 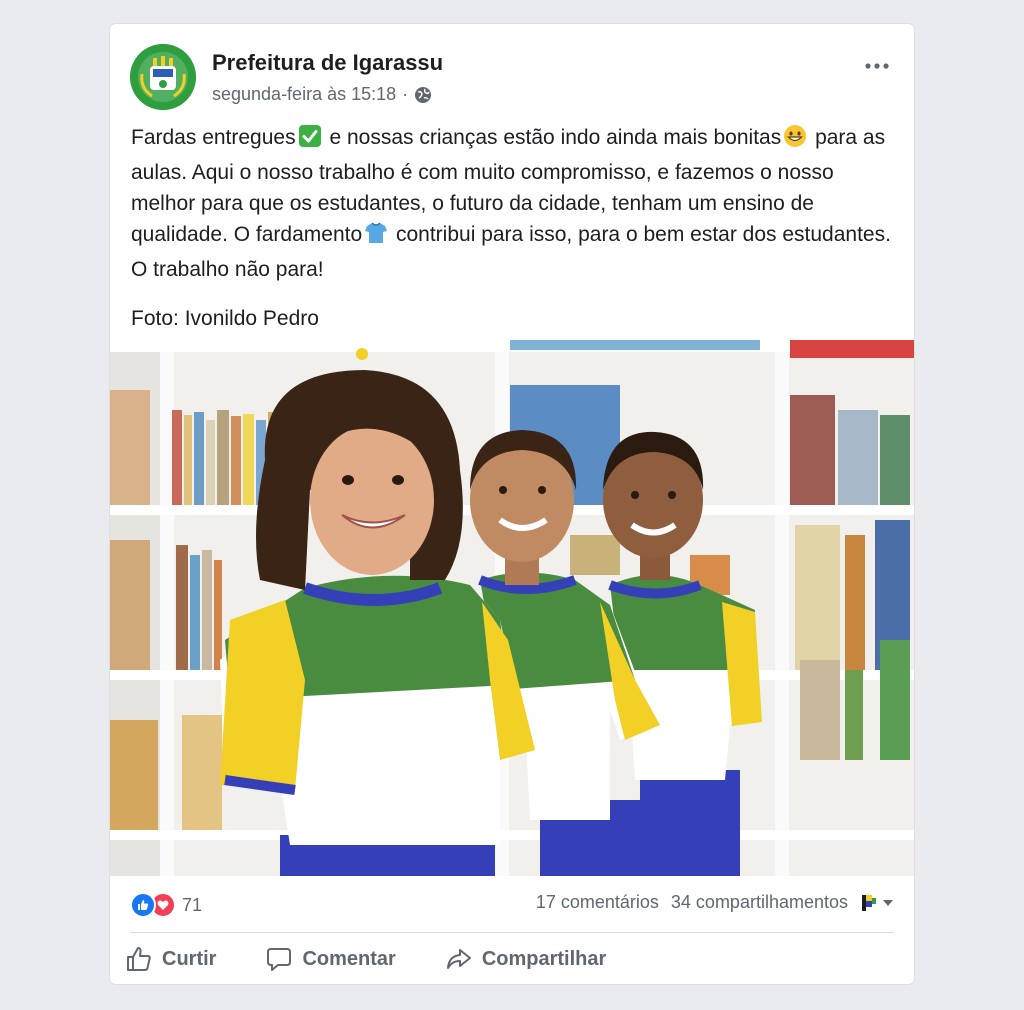 What do you see at coordinates (869, 902) in the screenshot?
I see `page-flag-icon` at bounding box center [869, 902].